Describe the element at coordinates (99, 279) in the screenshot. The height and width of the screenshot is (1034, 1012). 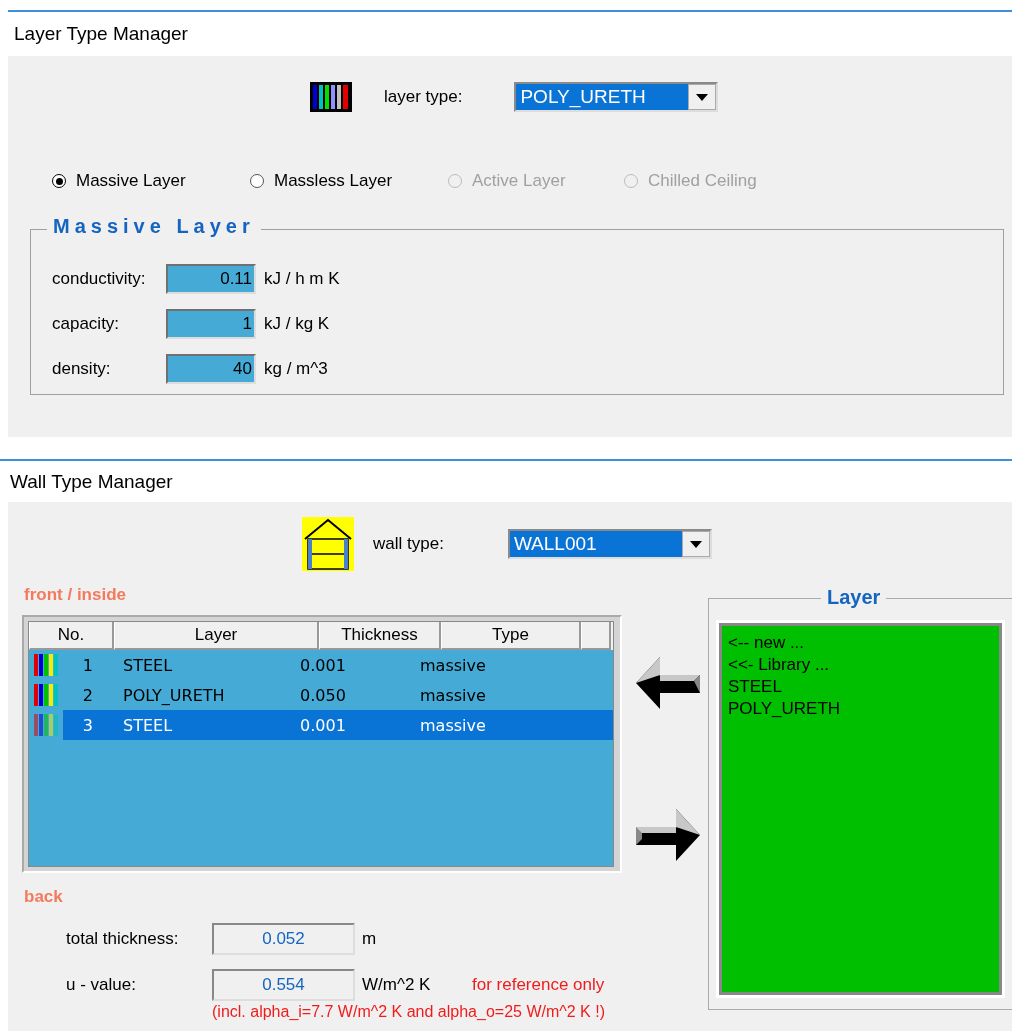
I see `field-label: conductivity:` at that location.